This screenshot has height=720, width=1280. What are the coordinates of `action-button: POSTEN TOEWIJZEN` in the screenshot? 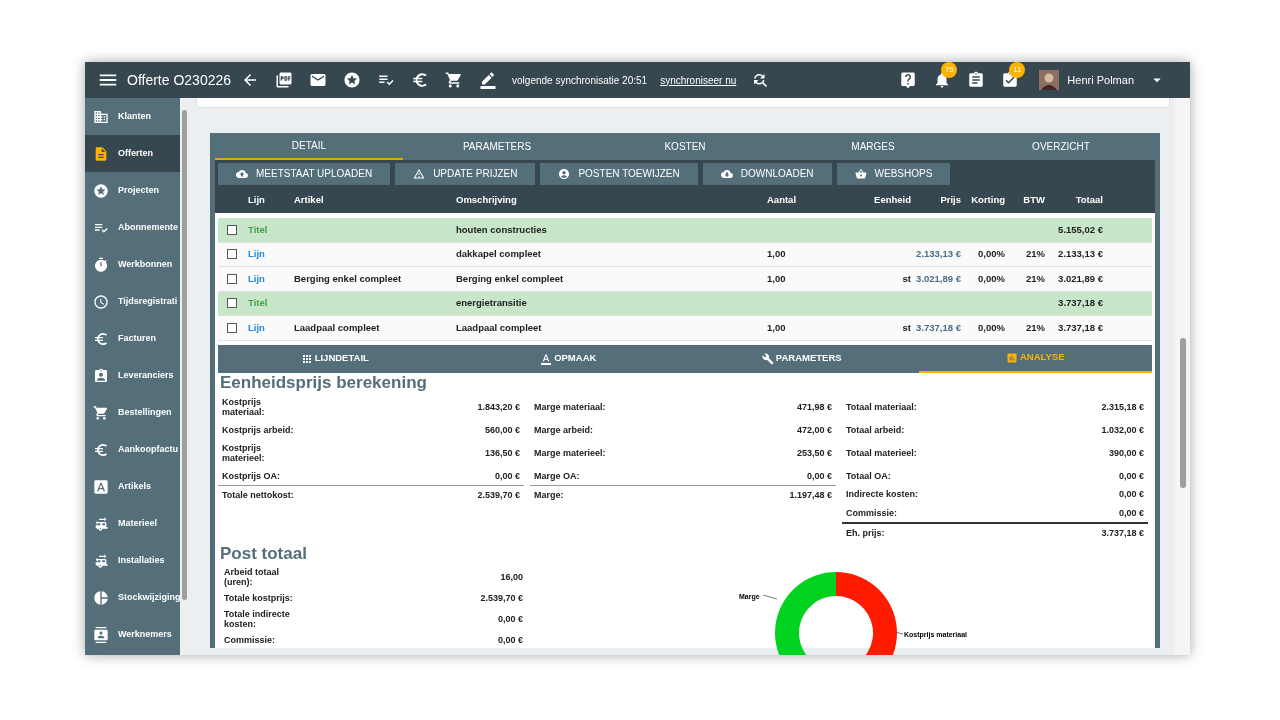 It's located at (619, 173).